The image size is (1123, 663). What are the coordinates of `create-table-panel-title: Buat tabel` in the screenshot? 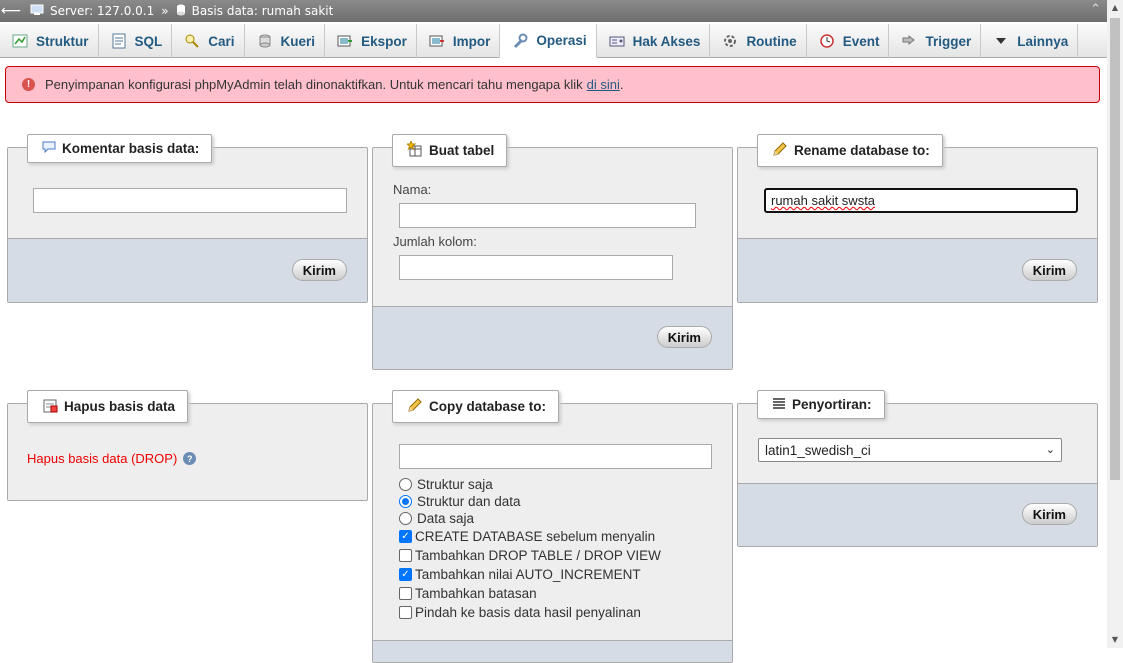 It's located at (450, 150).